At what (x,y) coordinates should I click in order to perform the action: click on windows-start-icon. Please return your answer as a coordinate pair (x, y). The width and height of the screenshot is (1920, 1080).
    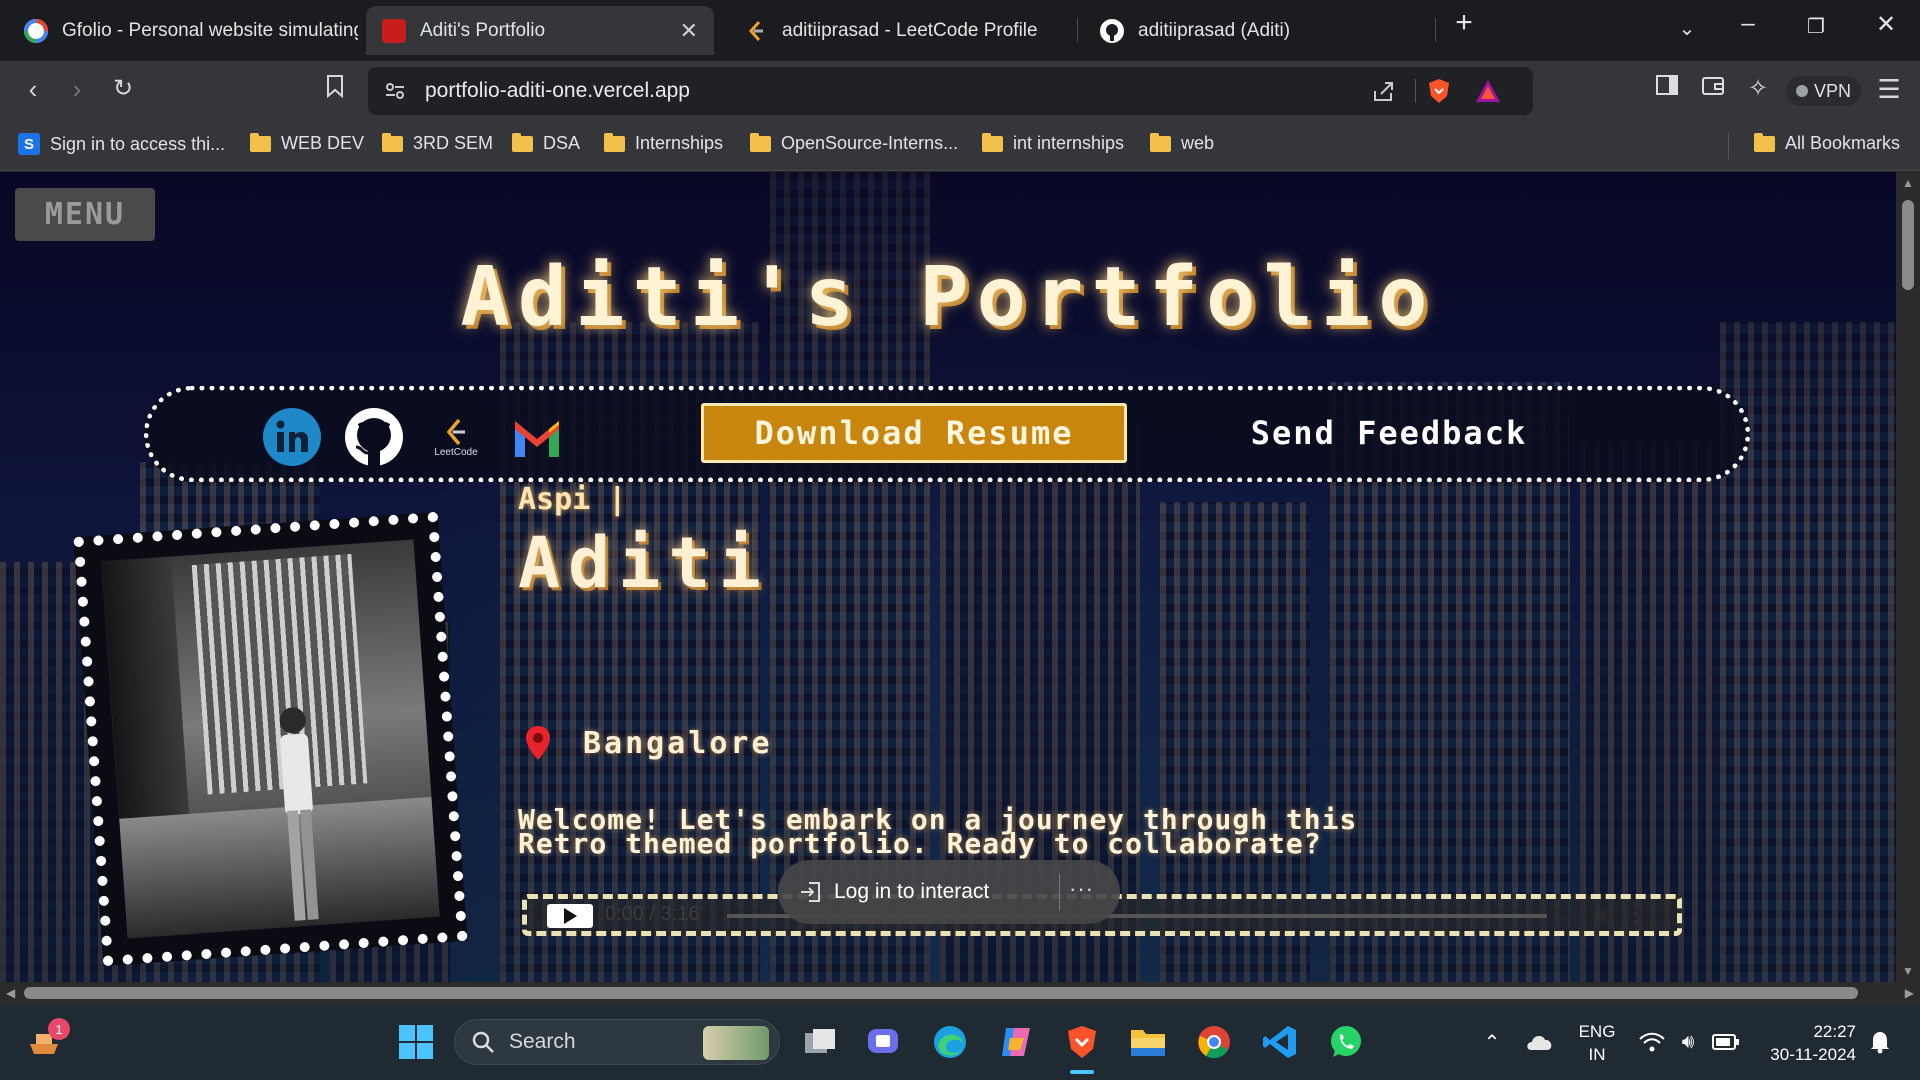
    Looking at the image, I should click on (416, 1042).